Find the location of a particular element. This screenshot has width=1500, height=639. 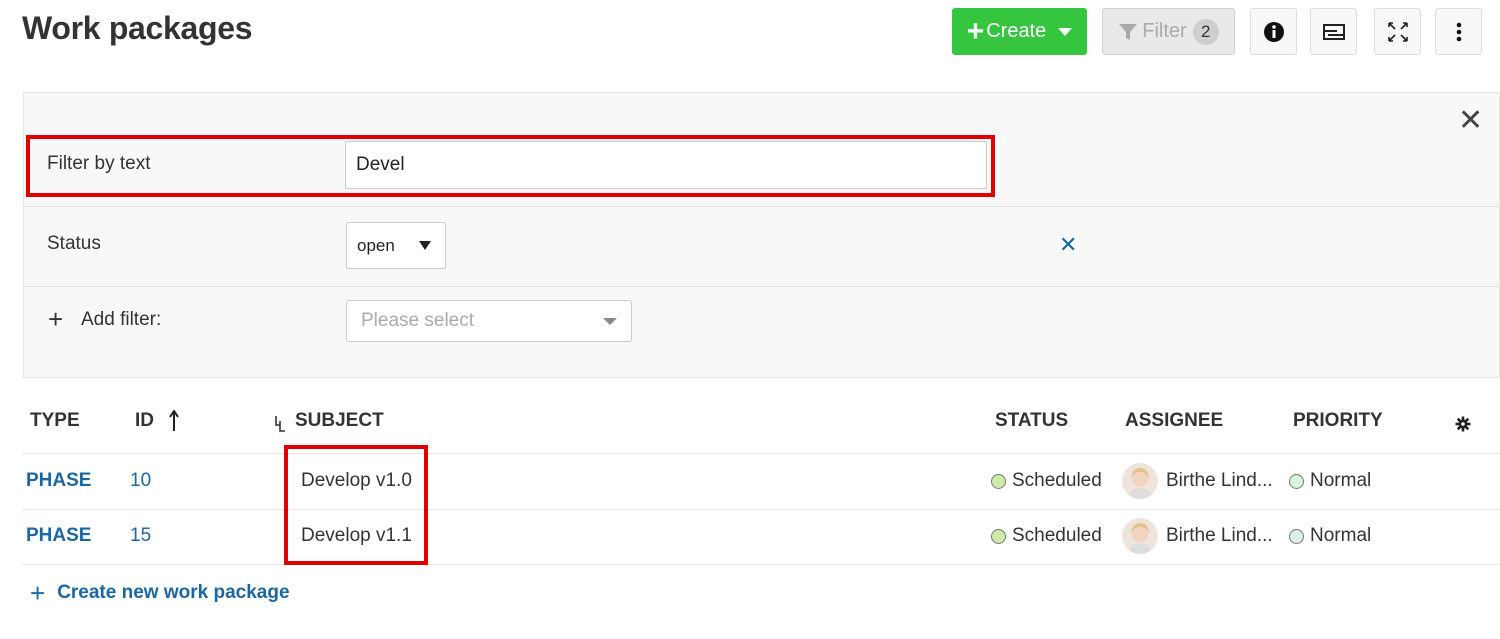

add-filter-label: Add filter: is located at coordinates (121, 319).